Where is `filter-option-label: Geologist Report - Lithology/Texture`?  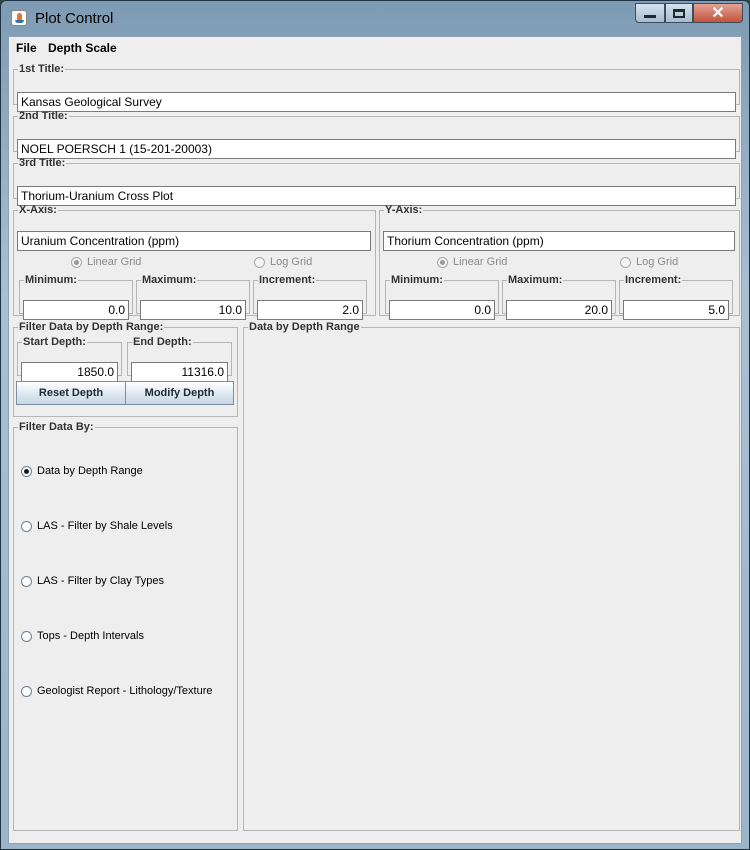 filter-option-label: Geologist Report - Lithology/Texture is located at coordinates (125, 691).